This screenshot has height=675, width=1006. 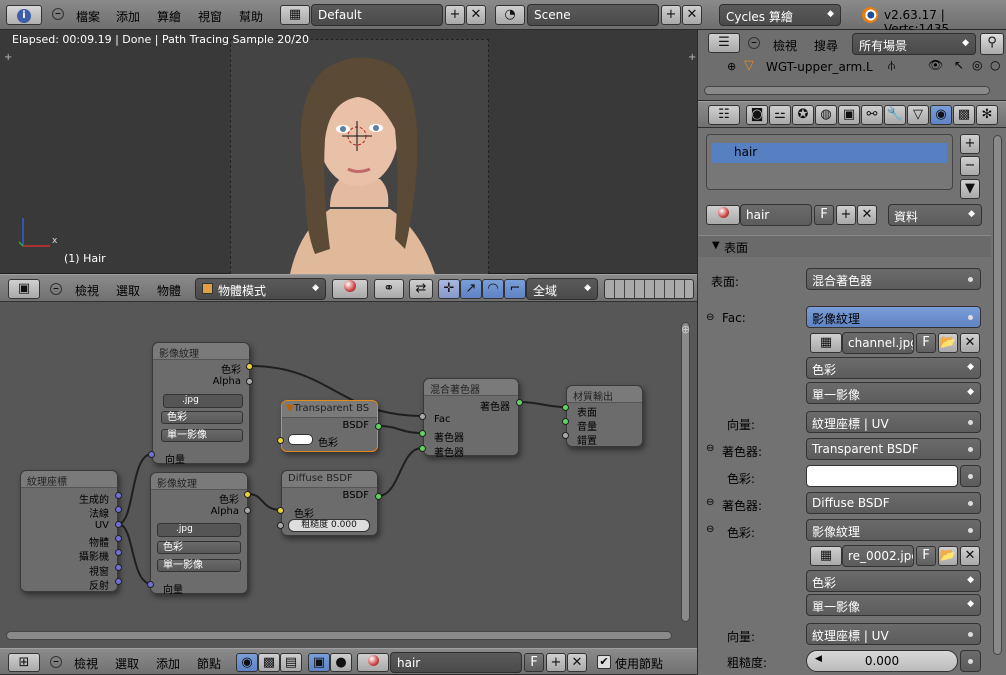 What do you see at coordinates (565, 421) in the screenshot?
I see `socket-volume-in` at bounding box center [565, 421].